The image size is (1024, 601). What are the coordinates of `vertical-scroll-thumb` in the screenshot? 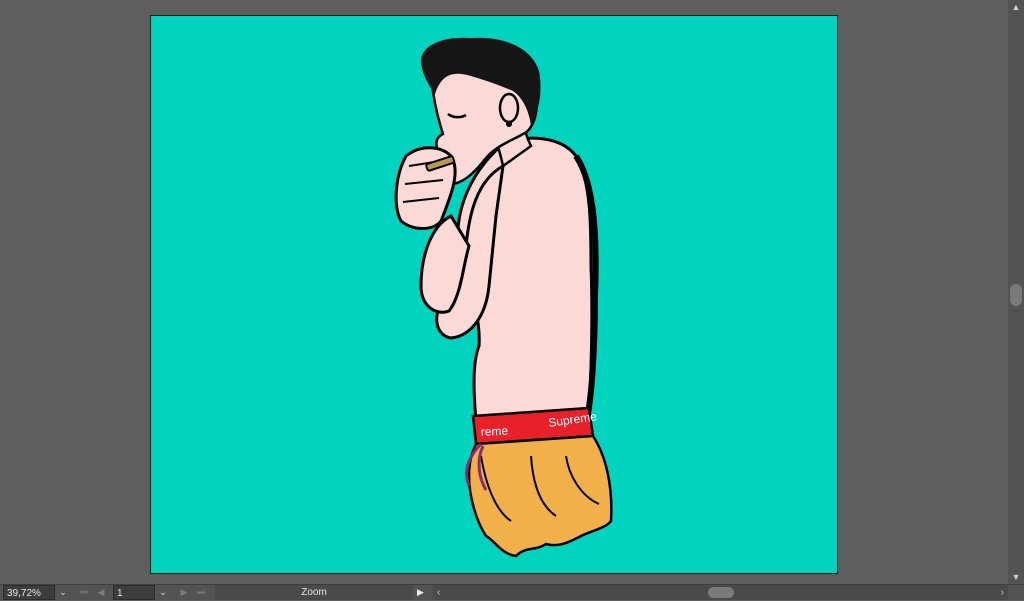 It's located at (1016, 295).